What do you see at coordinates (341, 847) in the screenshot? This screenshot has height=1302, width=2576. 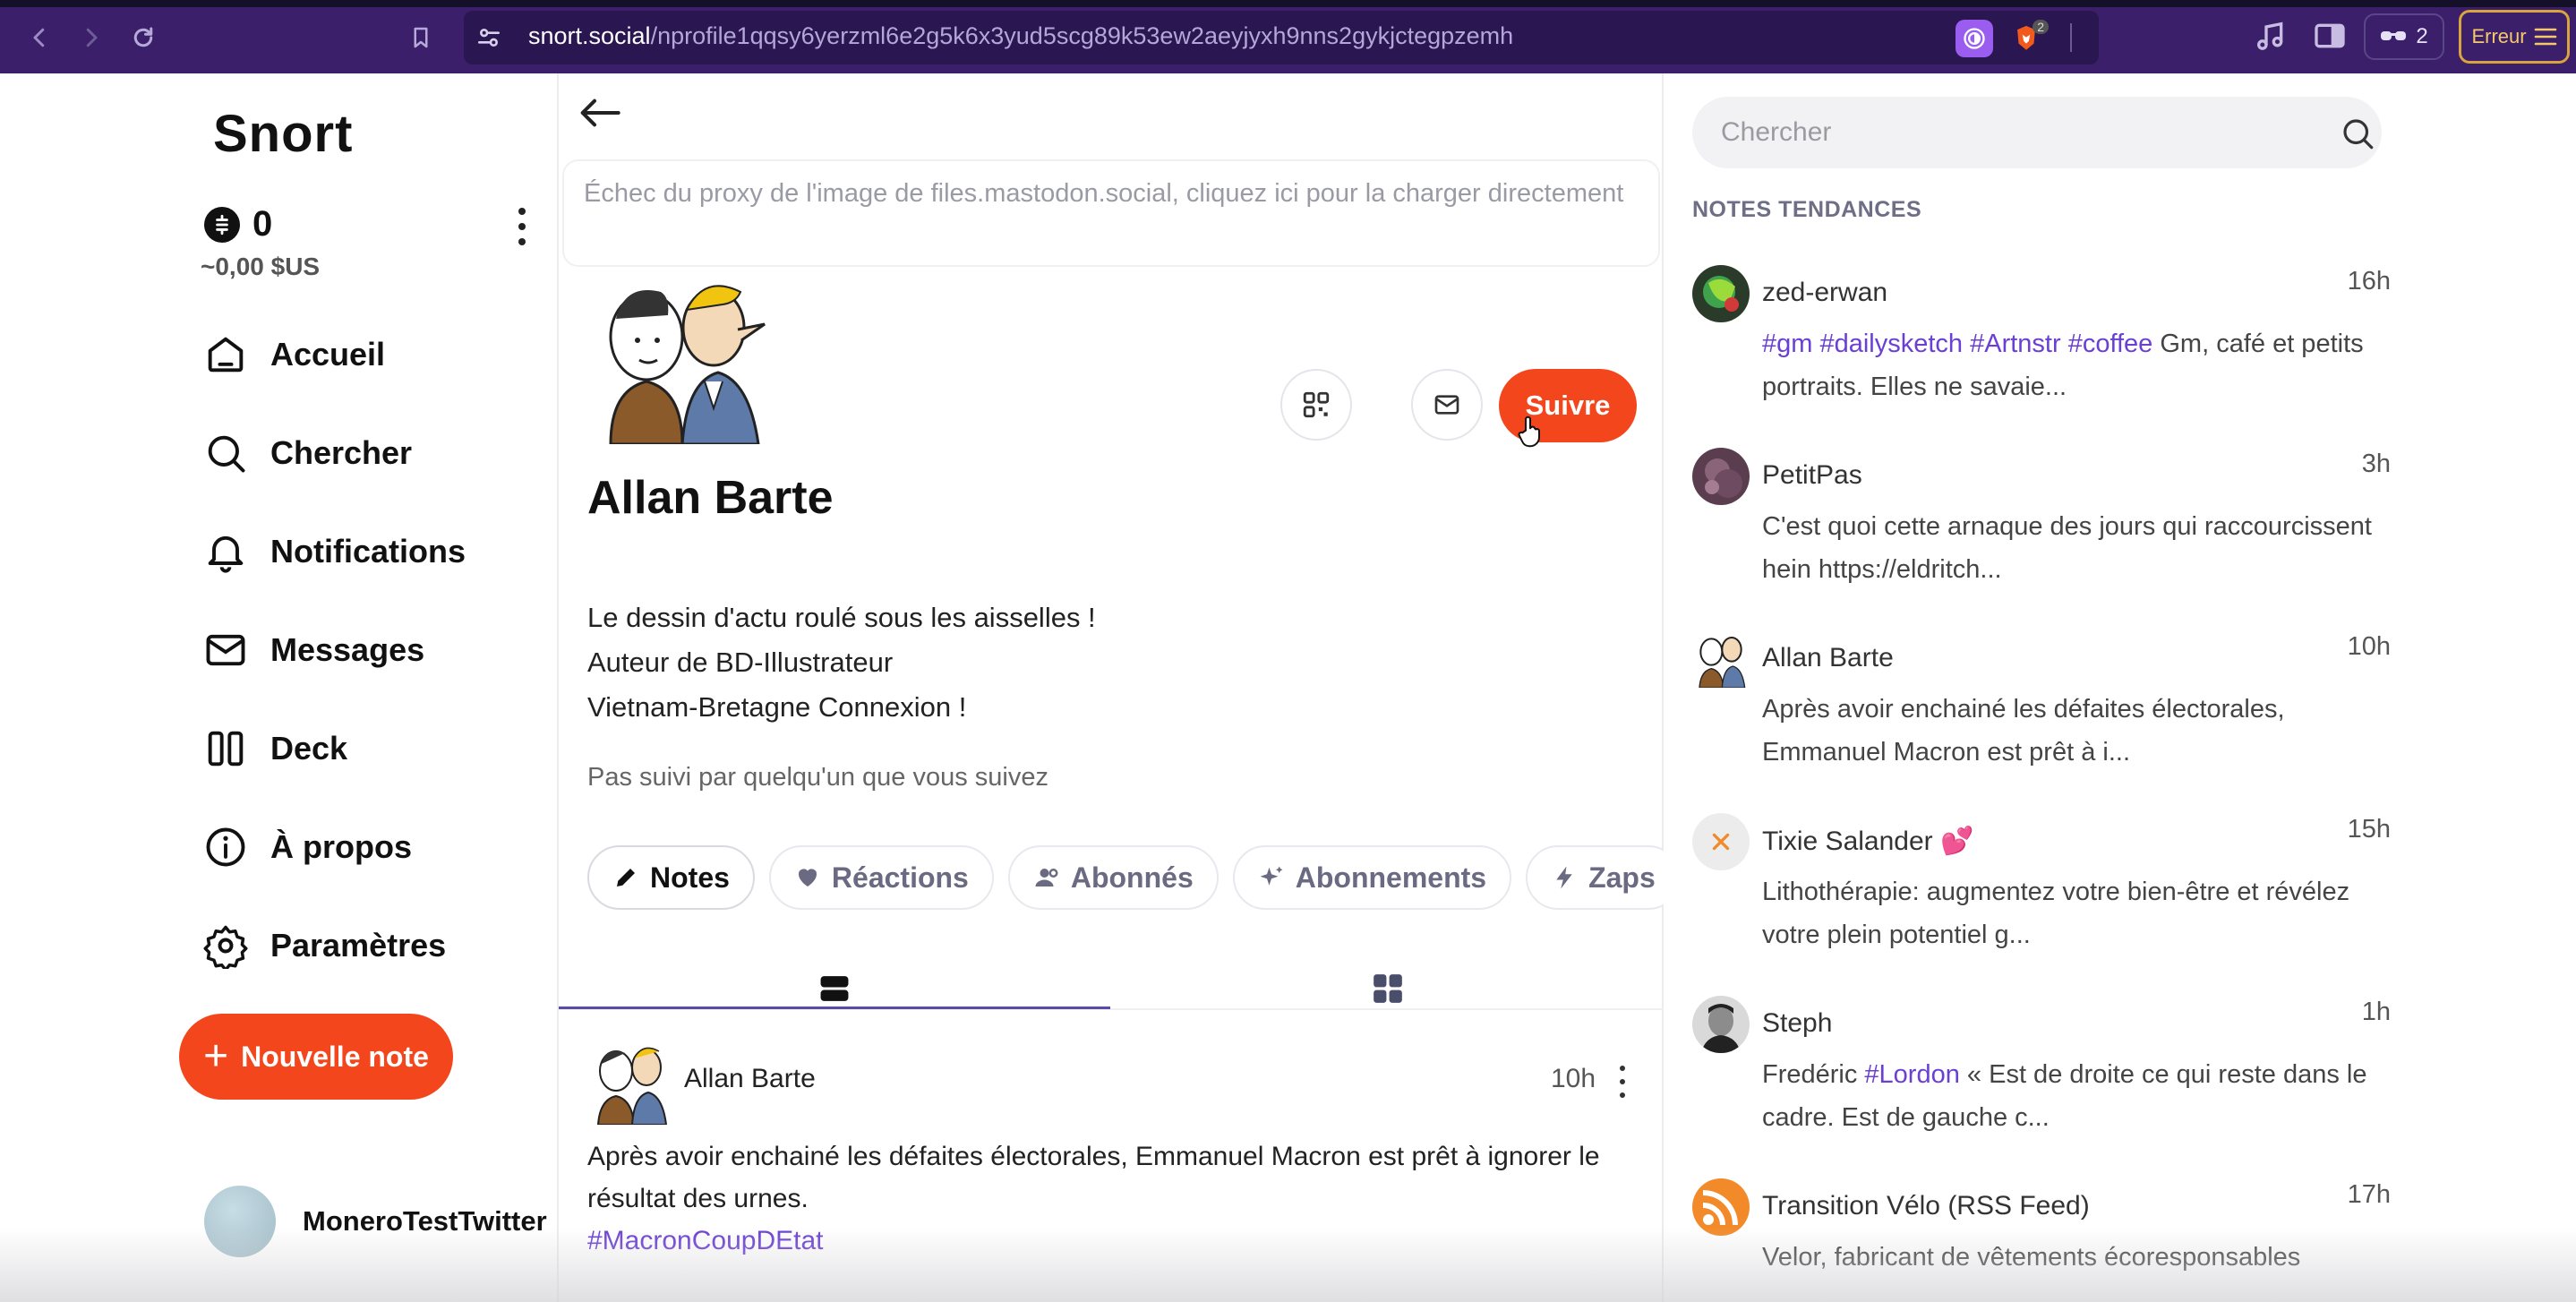 I see `nav-about-label: À propos` at bounding box center [341, 847].